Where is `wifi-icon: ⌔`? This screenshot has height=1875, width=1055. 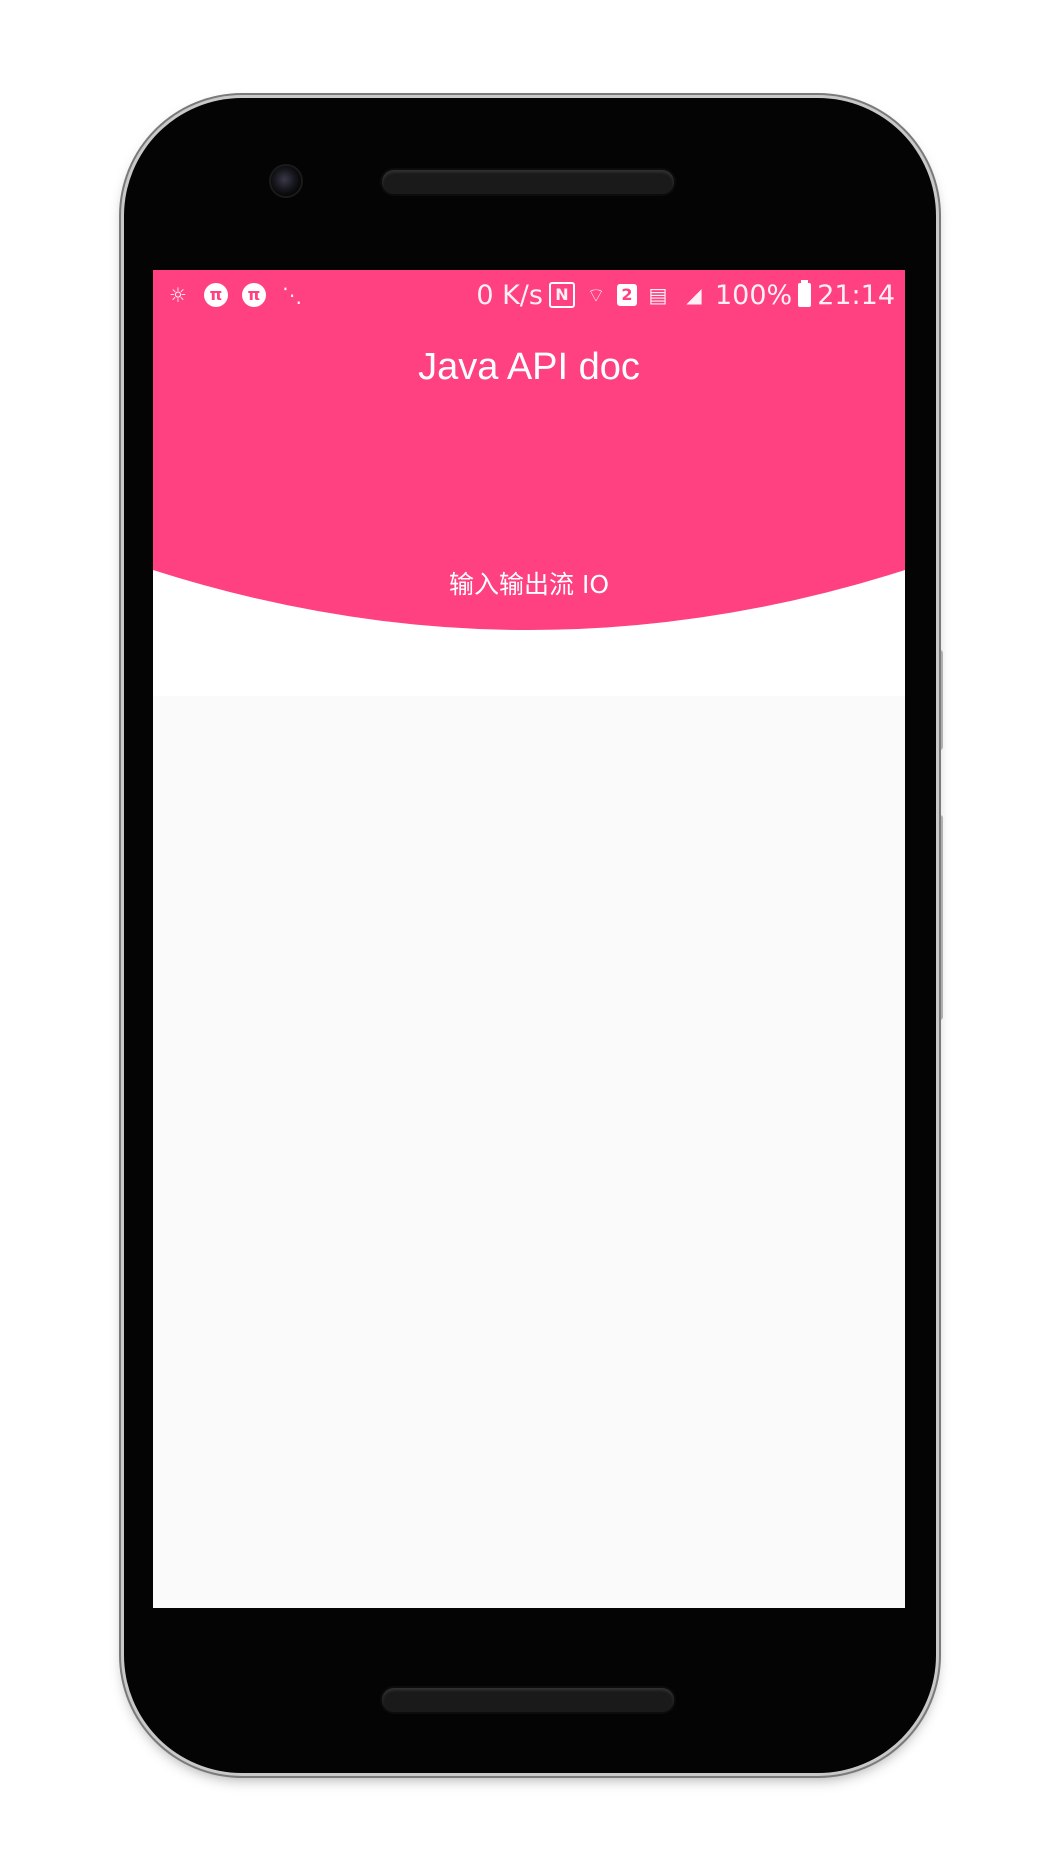
wifi-icon: ⌔ is located at coordinates (596, 295).